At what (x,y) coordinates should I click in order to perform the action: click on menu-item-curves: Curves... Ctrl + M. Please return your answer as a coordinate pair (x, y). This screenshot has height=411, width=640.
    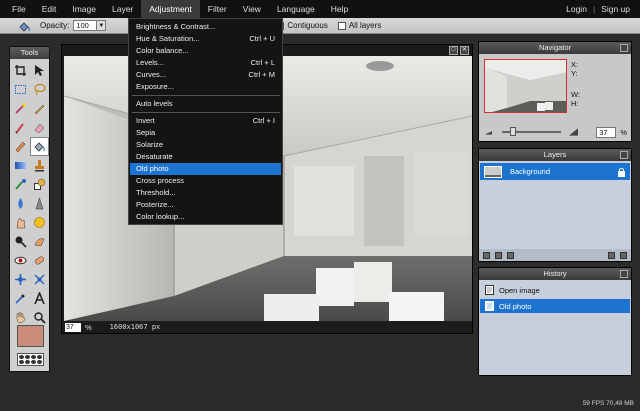
    Looking at the image, I should click on (205, 75).